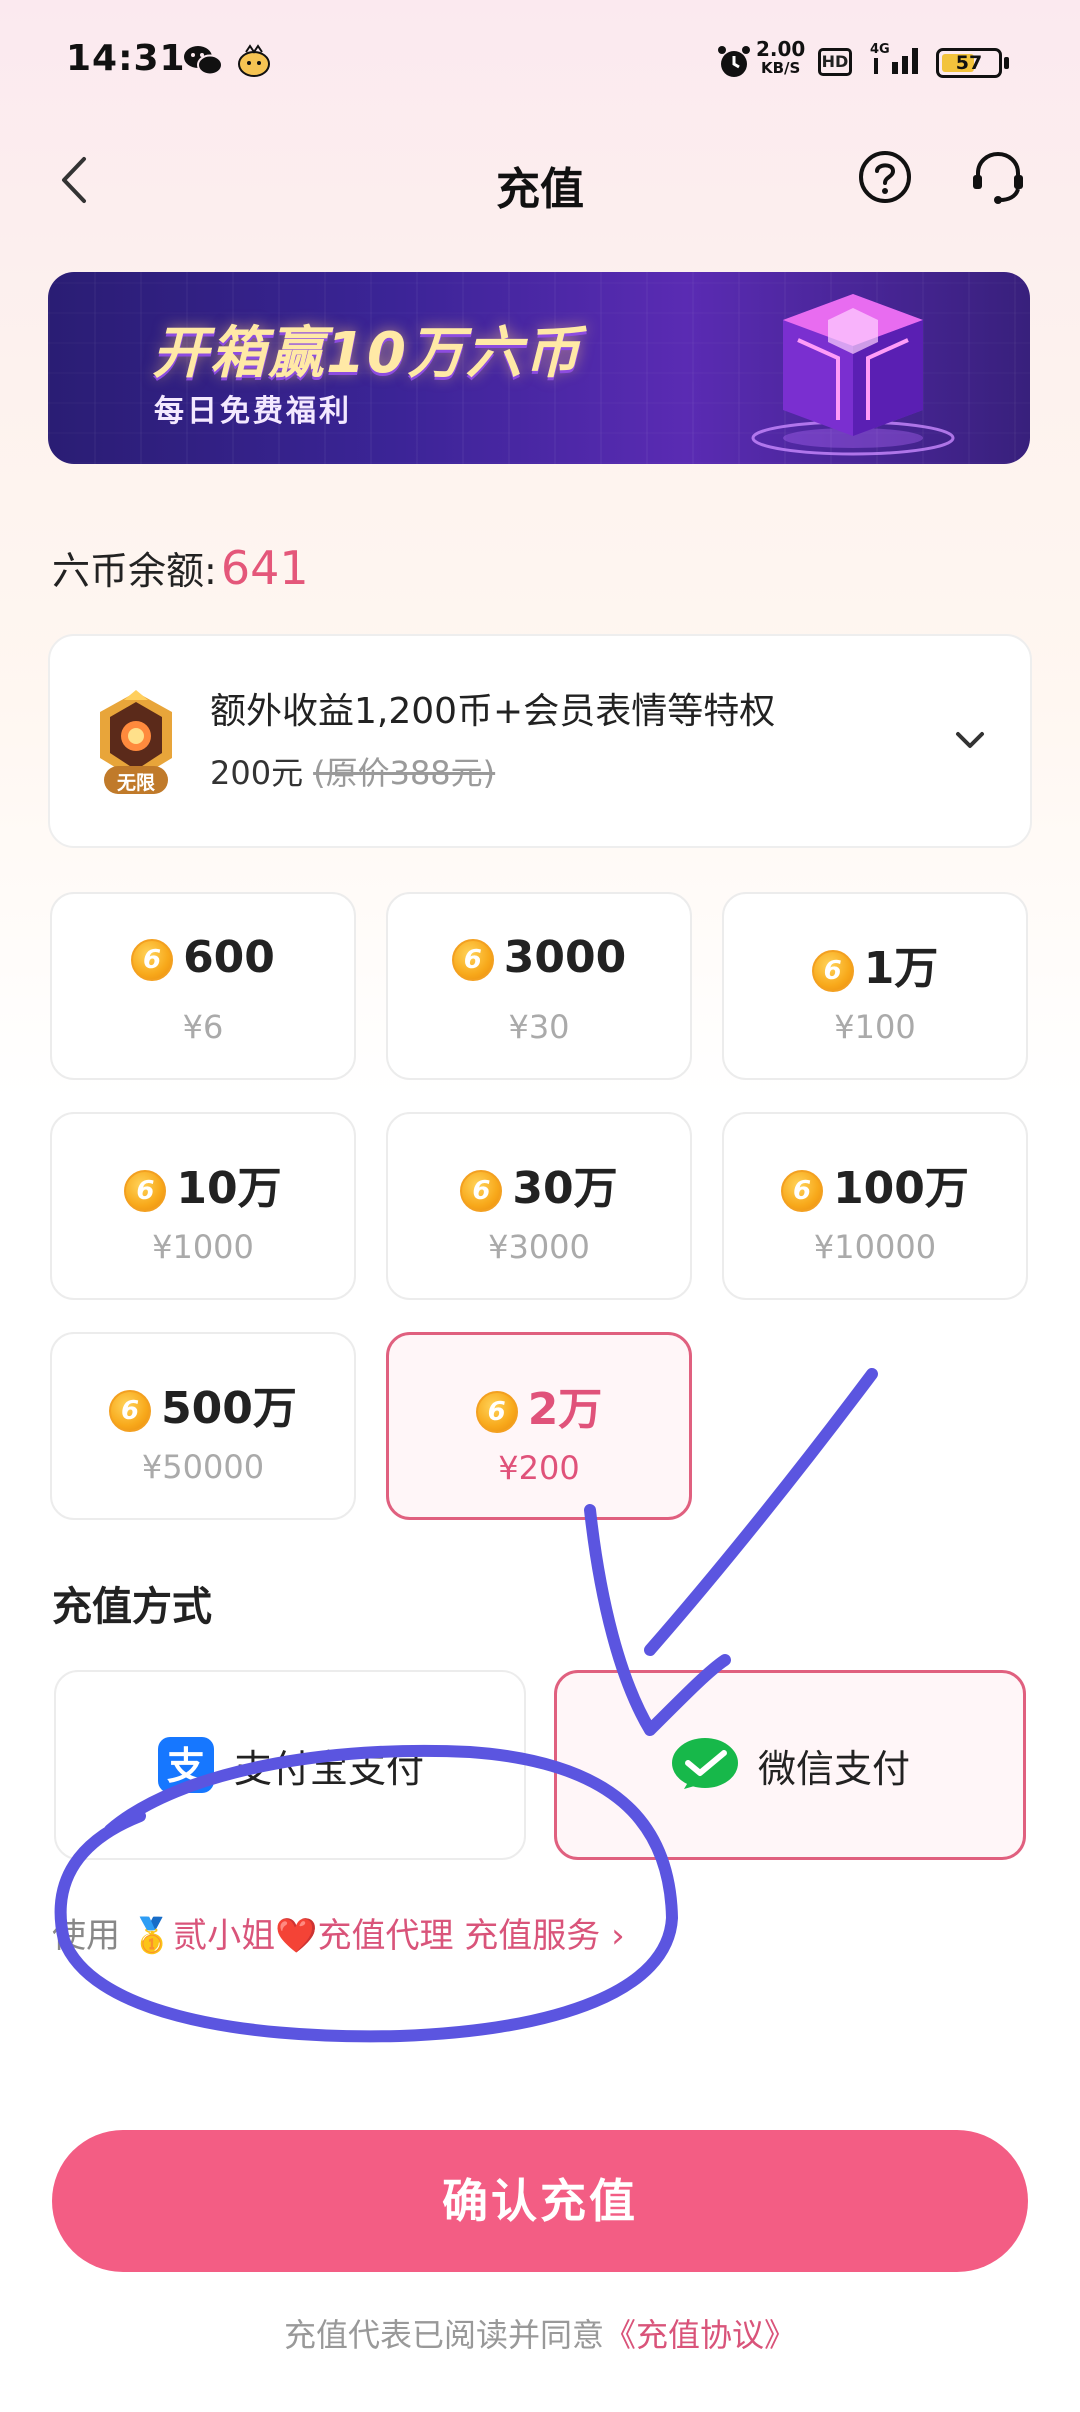 This screenshot has height=2412, width=1080. What do you see at coordinates (901, 968) in the screenshot?
I see `package-amount-text: 1万` at bounding box center [901, 968].